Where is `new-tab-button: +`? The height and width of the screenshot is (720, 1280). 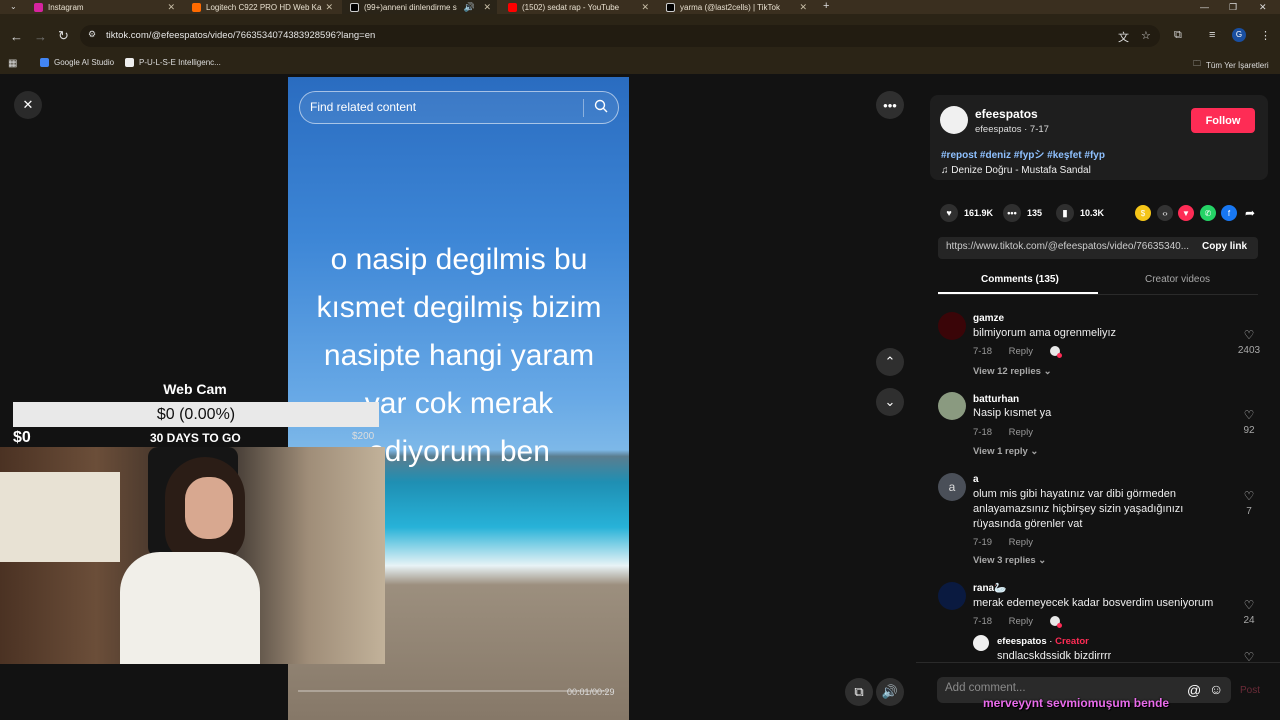
new-tab-button: + is located at coordinates (826, 6).